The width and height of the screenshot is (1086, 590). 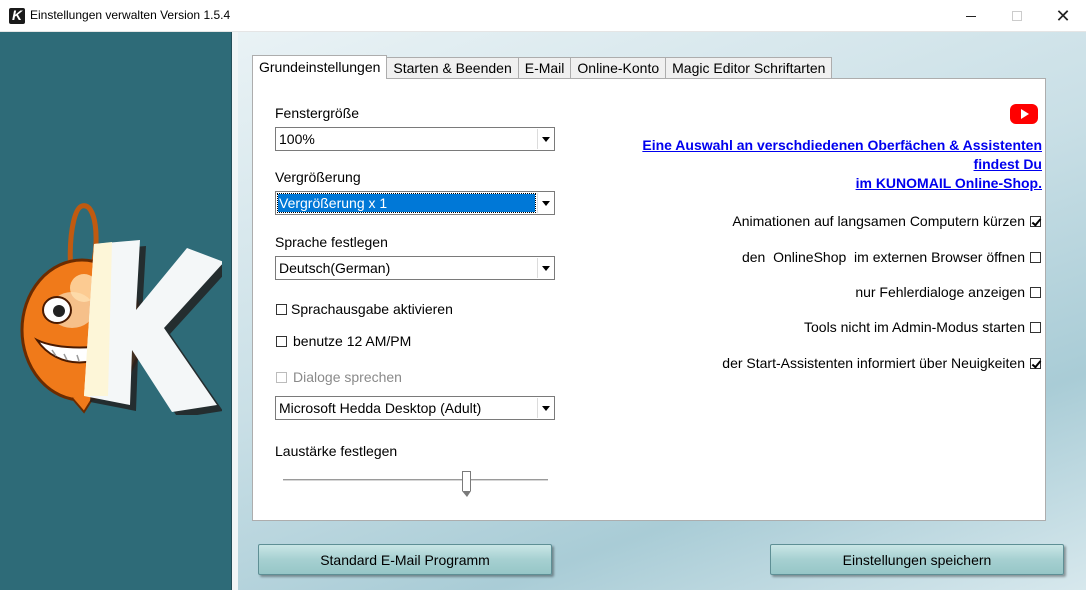 What do you see at coordinates (320, 67) in the screenshot?
I see `tab-grundeinstellungen: Grundeinstellungen` at bounding box center [320, 67].